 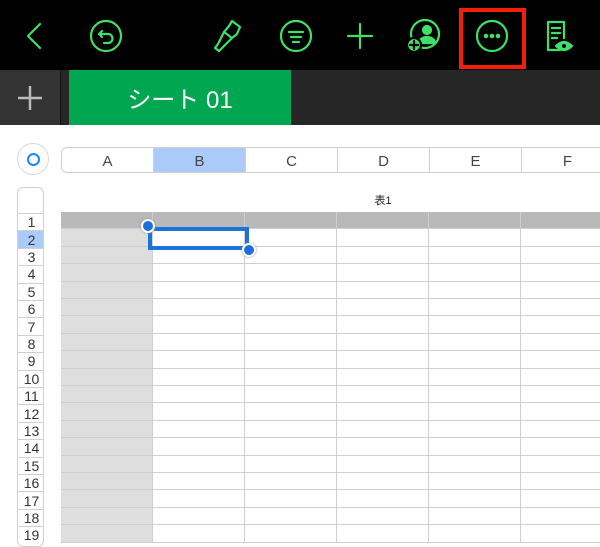 I want to click on row-header-7: 7, so click(x=30, y=326).